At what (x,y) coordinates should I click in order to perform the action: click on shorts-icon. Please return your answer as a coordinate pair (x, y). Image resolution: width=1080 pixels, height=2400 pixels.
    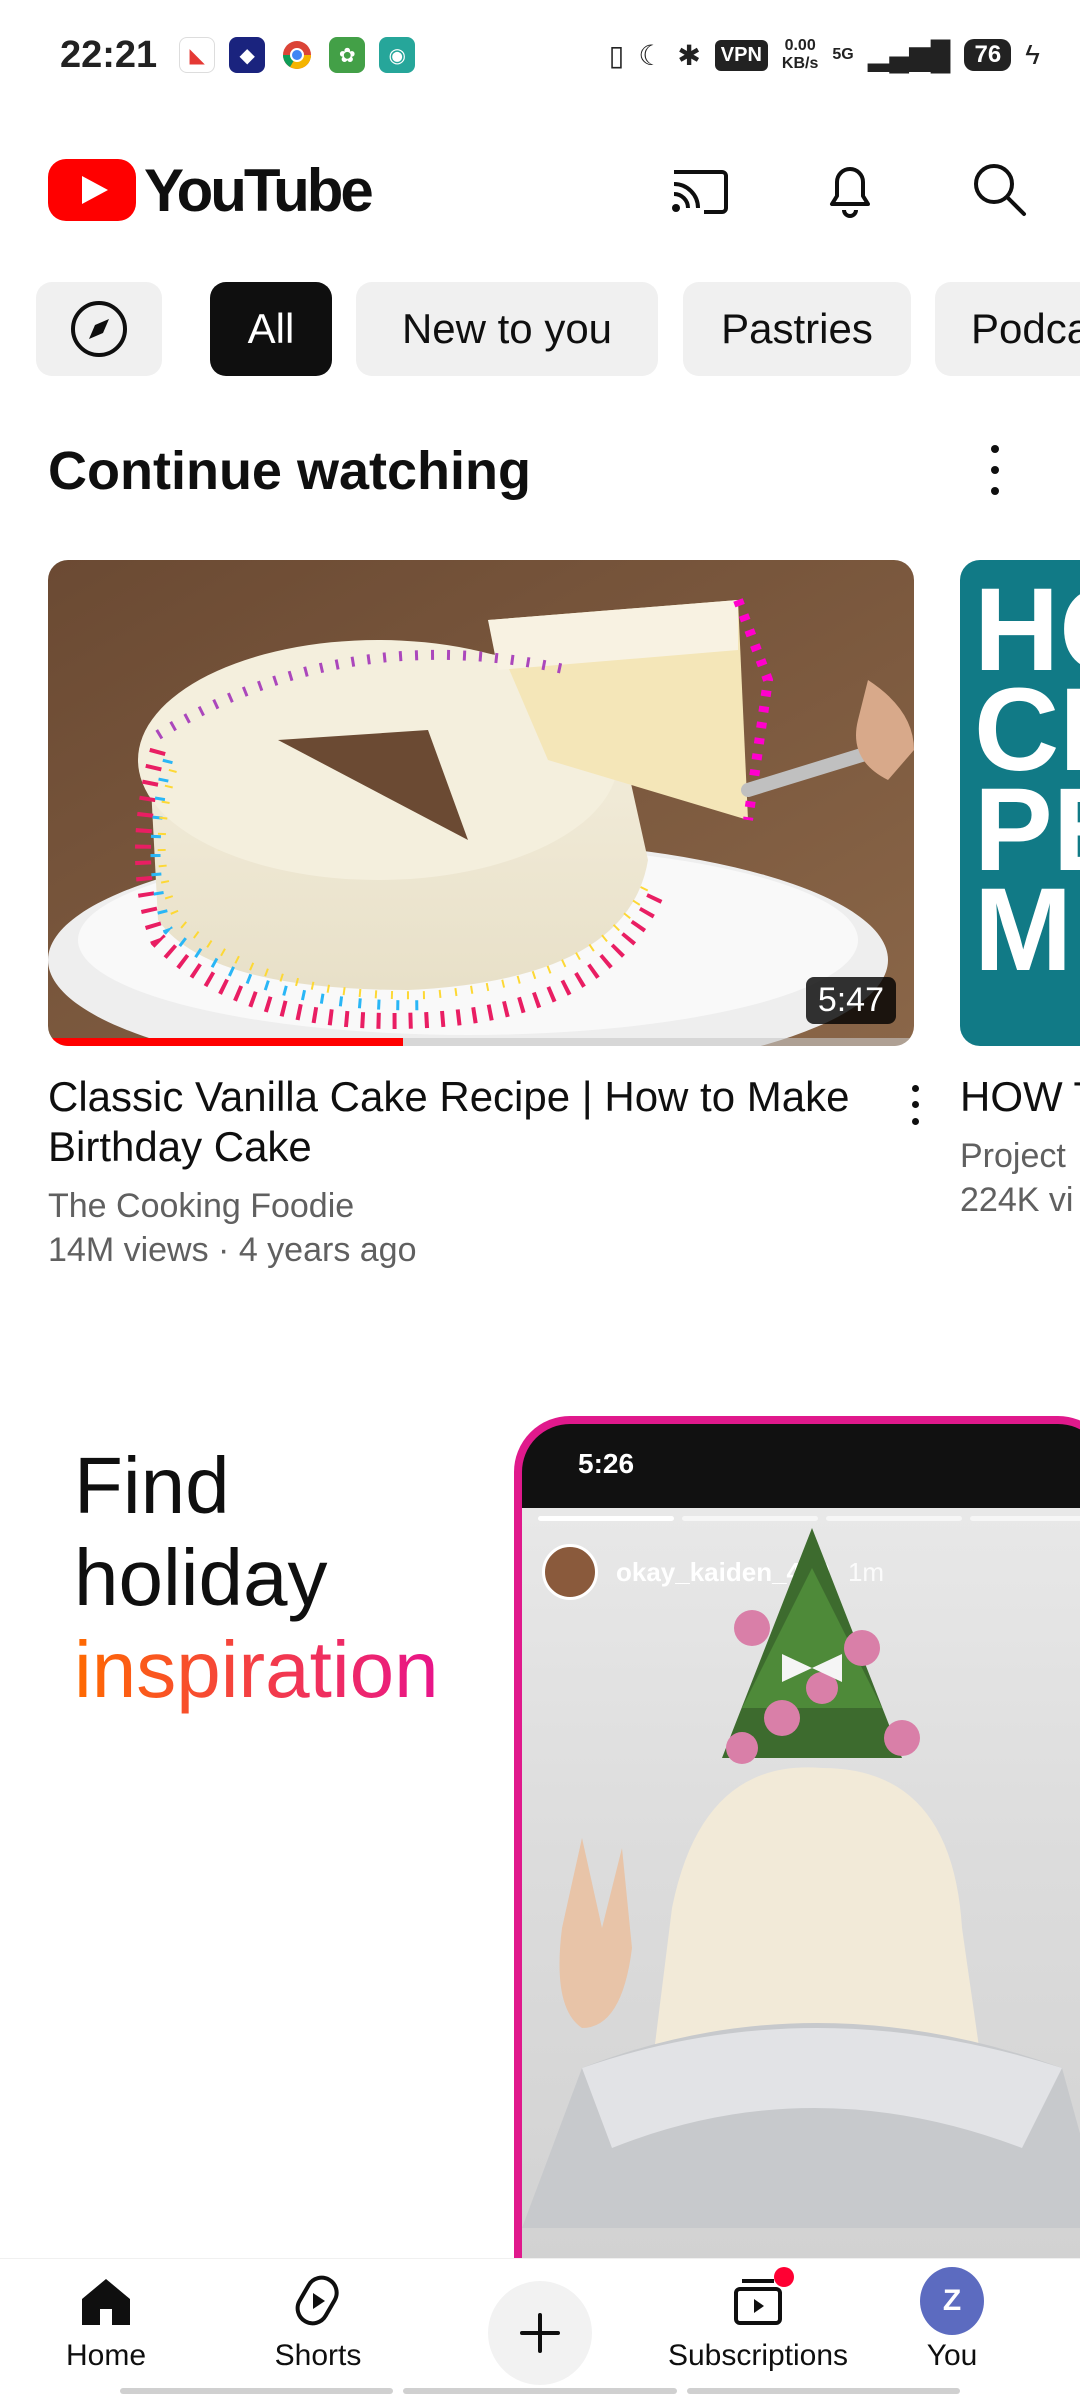
    Looking at the image, I should click on (318, 2301).